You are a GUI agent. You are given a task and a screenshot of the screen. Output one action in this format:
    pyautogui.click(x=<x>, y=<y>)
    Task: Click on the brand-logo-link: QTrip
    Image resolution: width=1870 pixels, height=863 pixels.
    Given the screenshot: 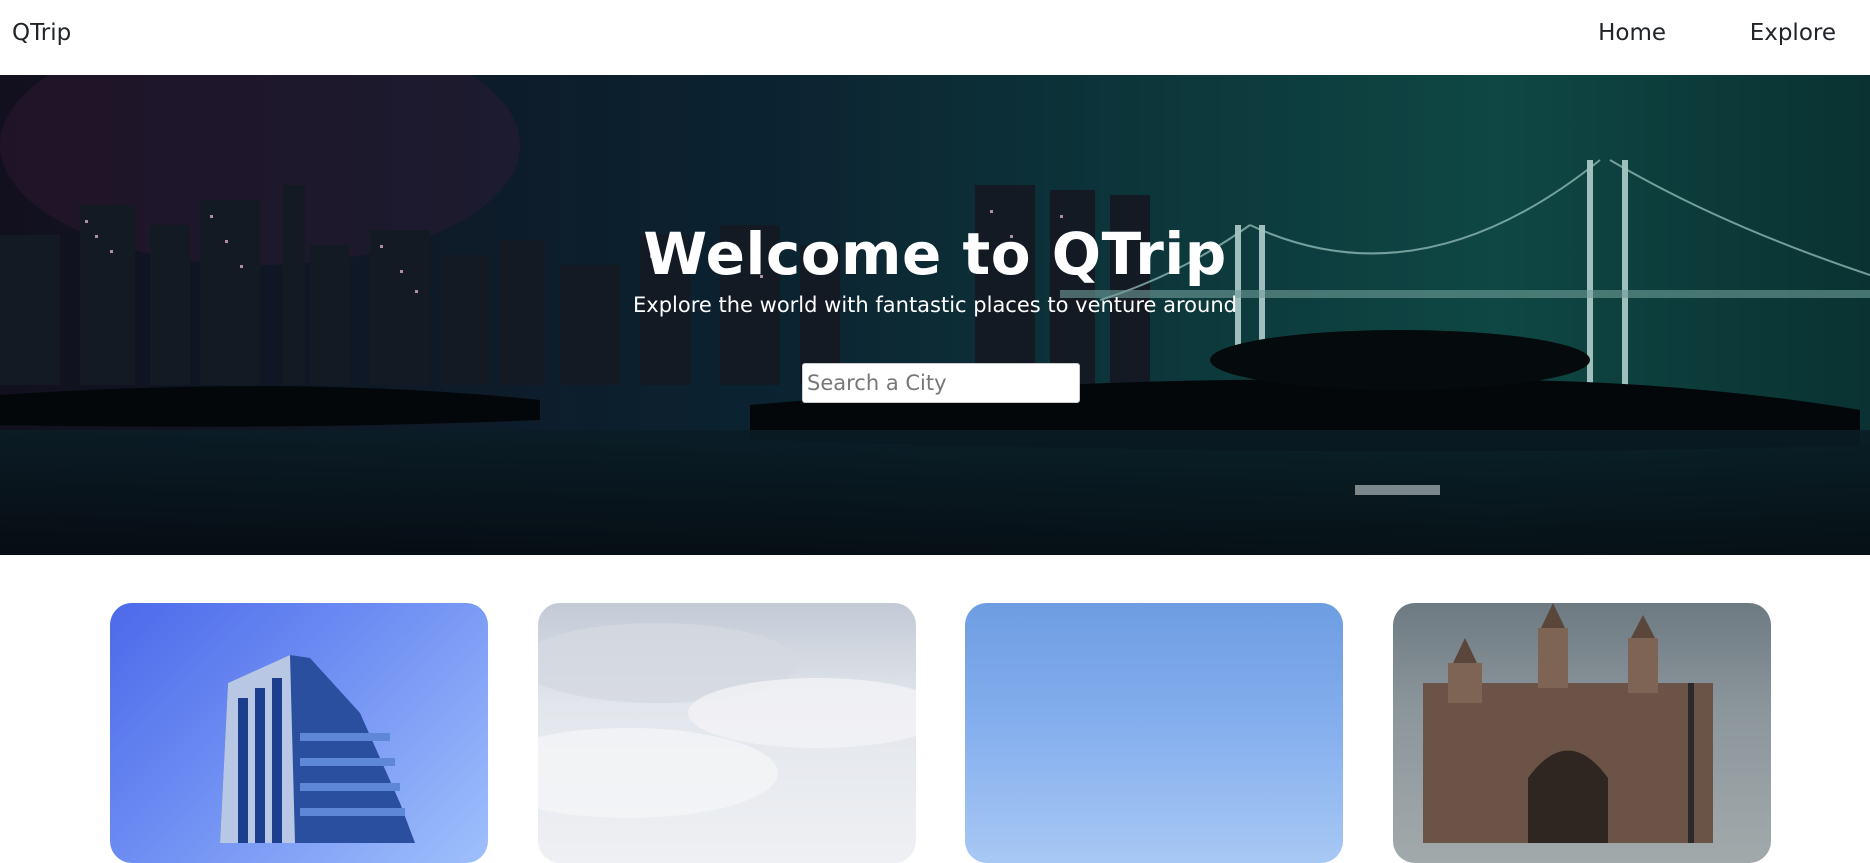 What is the action you would take?
    pyautogui.click(x=41, y=33)
    